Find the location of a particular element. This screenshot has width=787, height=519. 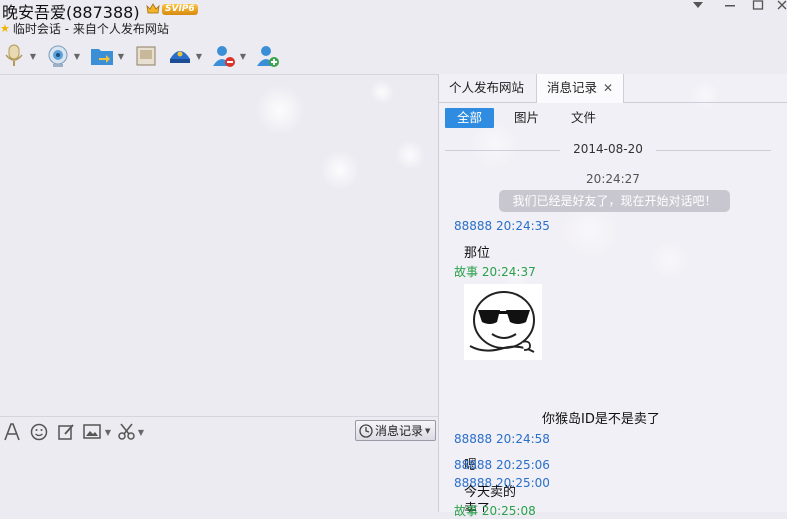

chat-toolbar: ▼ ▼ ▼ ▼ ▼ is located at coordinates (144, 56).